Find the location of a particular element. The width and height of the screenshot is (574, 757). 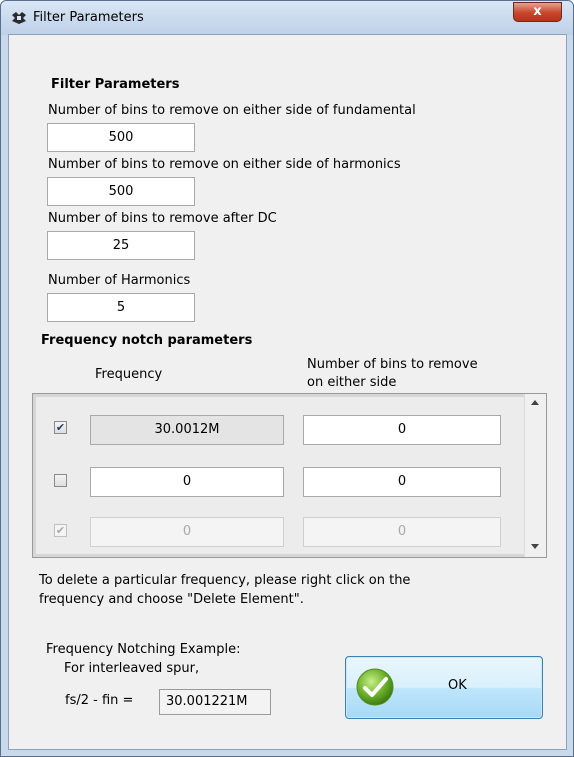

notch-row-1-bins-input: 0 is located at coordinates (402, 430).